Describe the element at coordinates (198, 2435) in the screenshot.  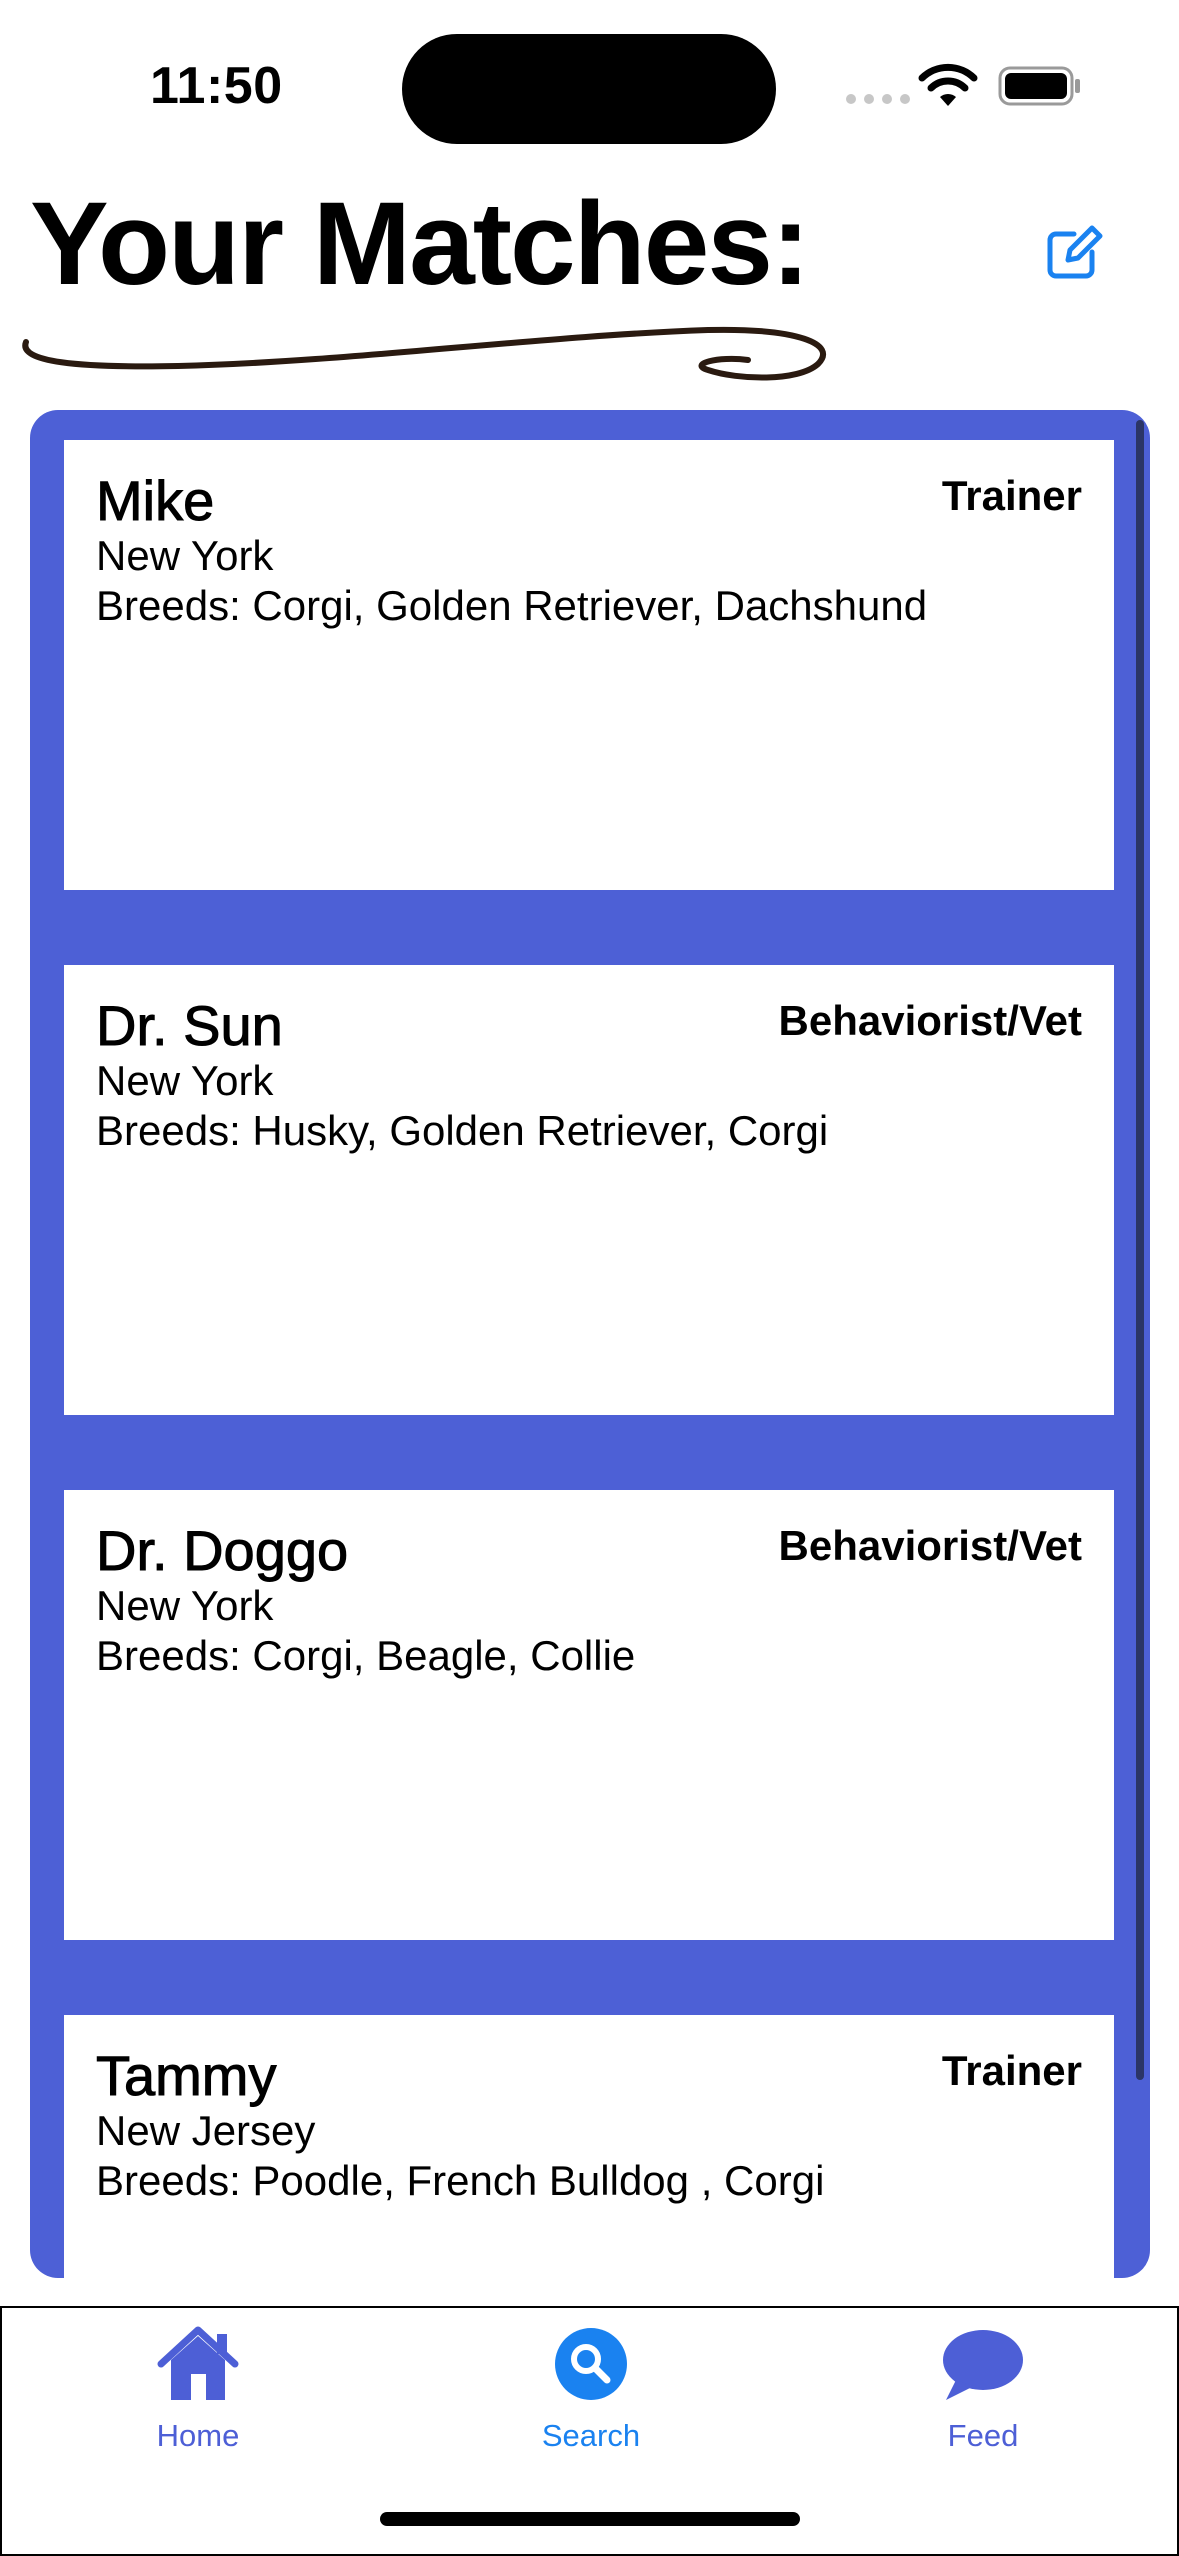
I see `tab-home-label: Home` at that location.